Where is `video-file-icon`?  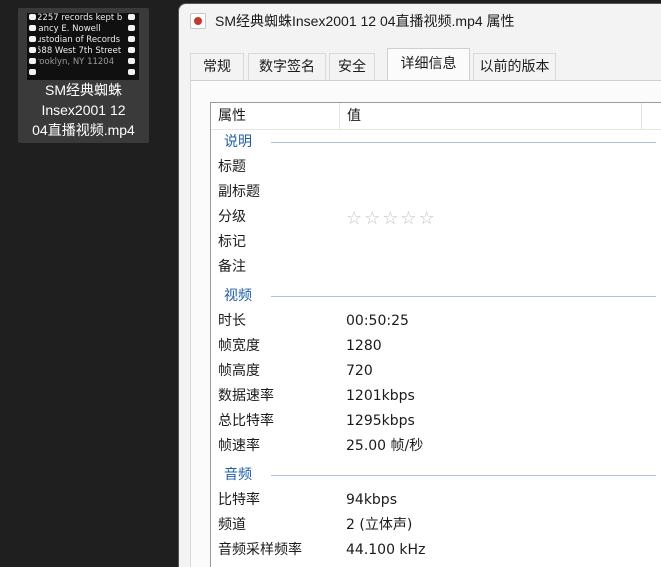 video-file-icon is located at coordinates (198, 21).